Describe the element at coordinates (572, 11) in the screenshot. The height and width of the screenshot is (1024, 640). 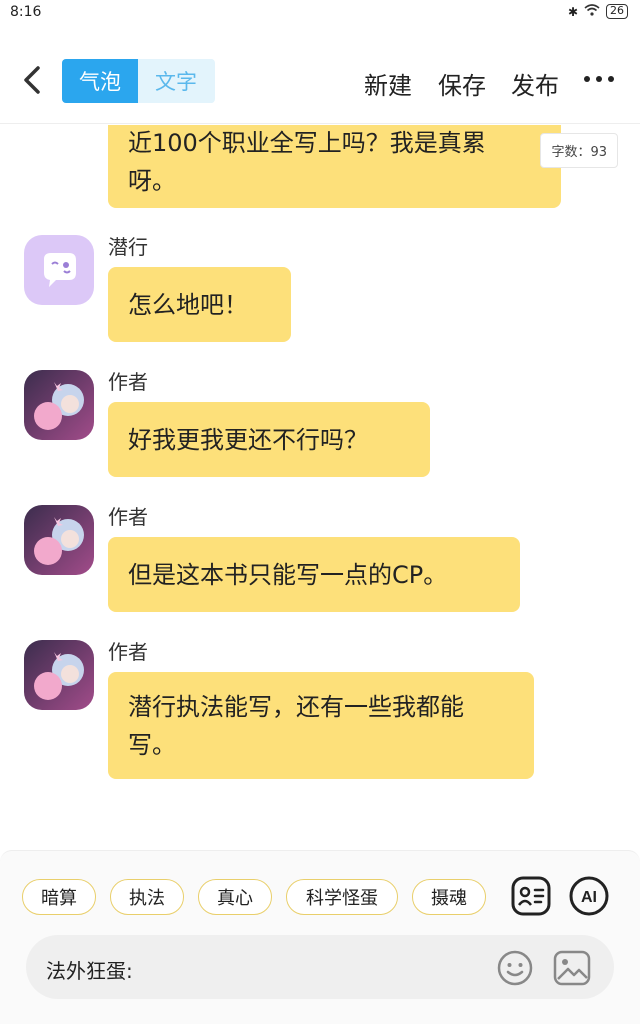
I see `bluetooth-icon: ✱` at that location.